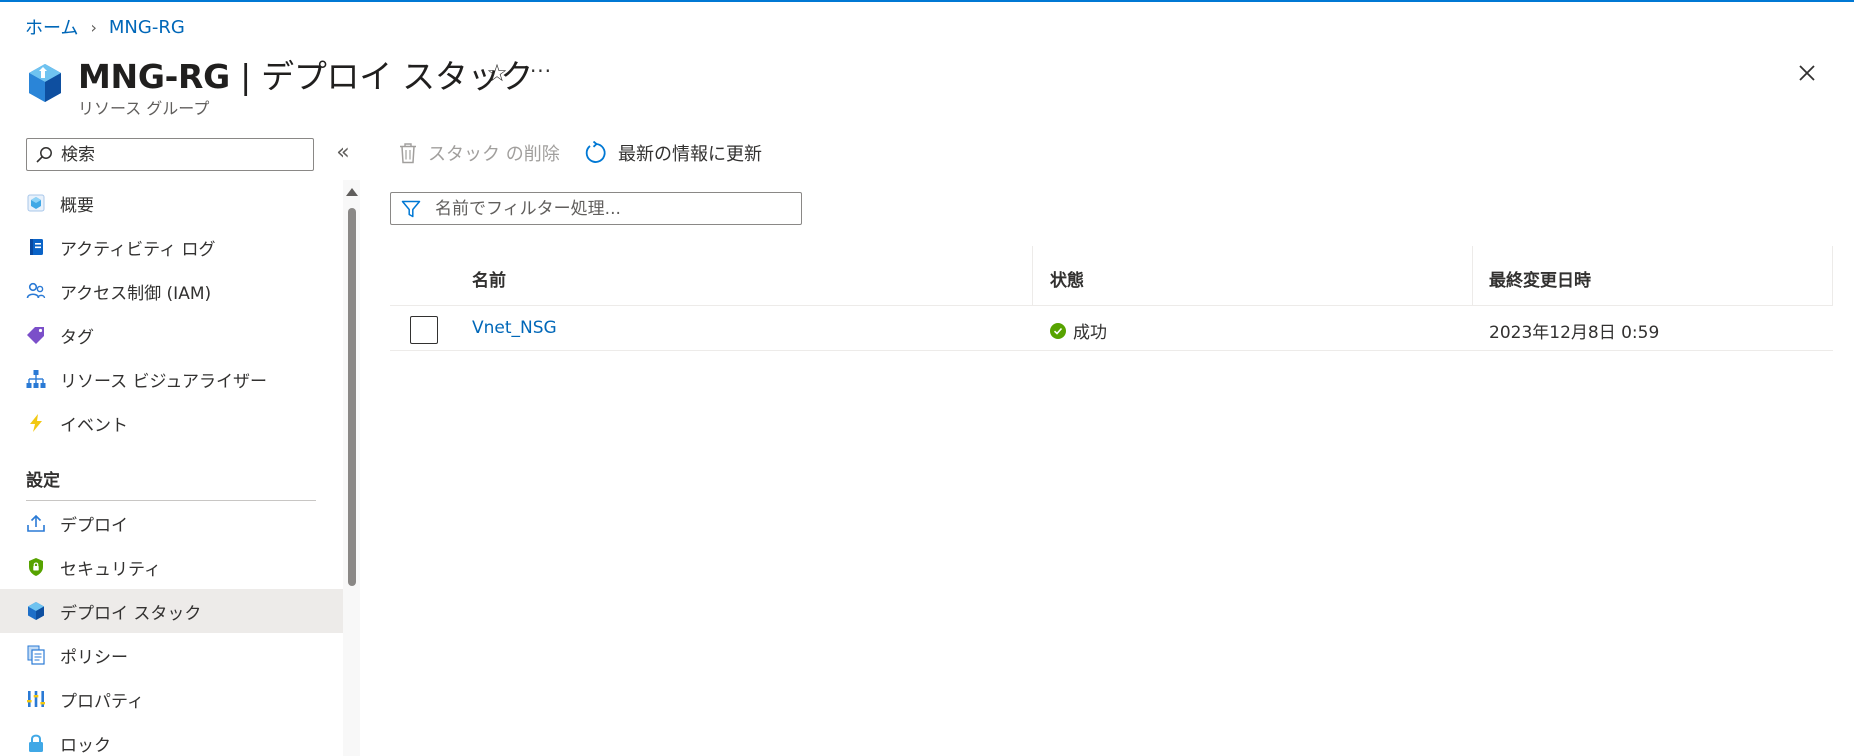 The height and width of the screenshot is (756, 1854). I want to click on sidebar-search-box, so click(170, 154).